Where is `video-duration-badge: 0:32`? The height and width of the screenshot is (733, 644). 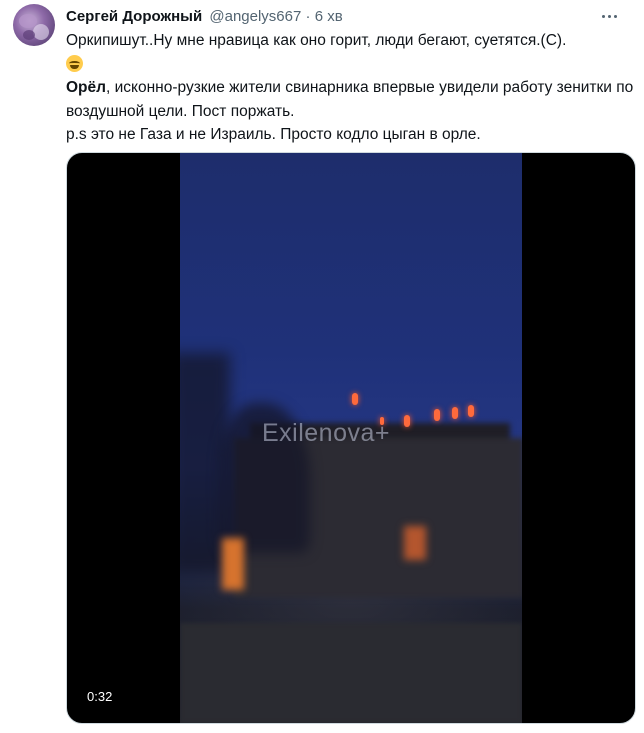 video-duration-badge: 0:32 is located at coordinates (100, 697).